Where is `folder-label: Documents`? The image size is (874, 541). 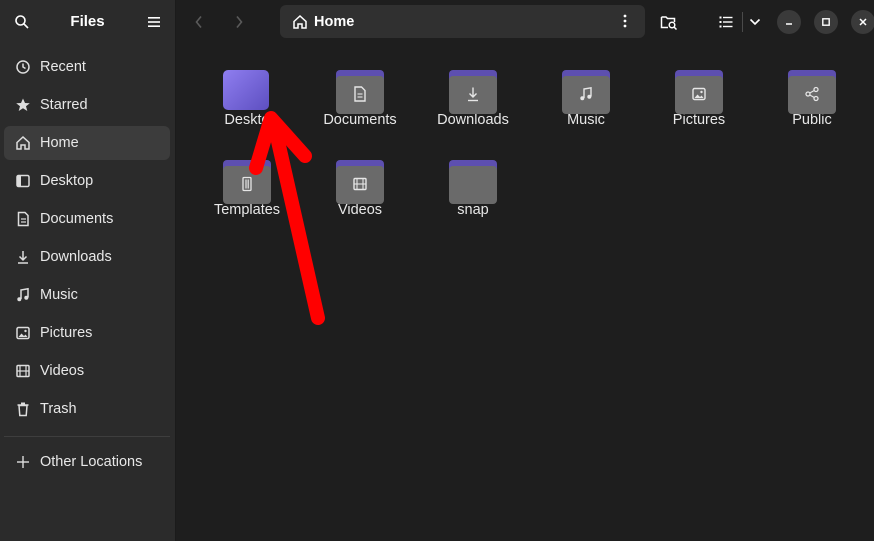
folder-label: Documents is located at coordinates (360, 120).